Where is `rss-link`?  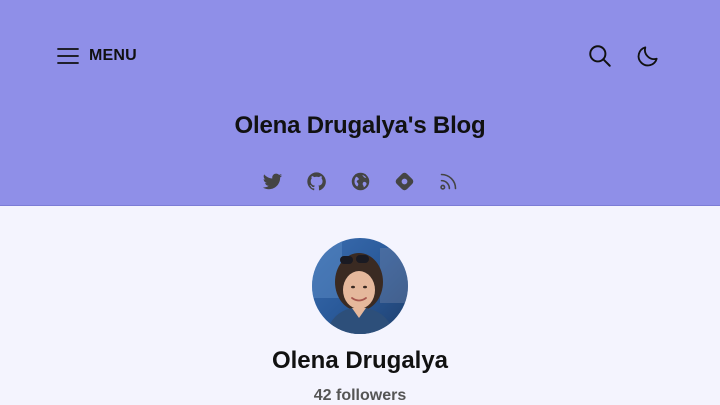 rss-link is located at coordinates (448, 181).